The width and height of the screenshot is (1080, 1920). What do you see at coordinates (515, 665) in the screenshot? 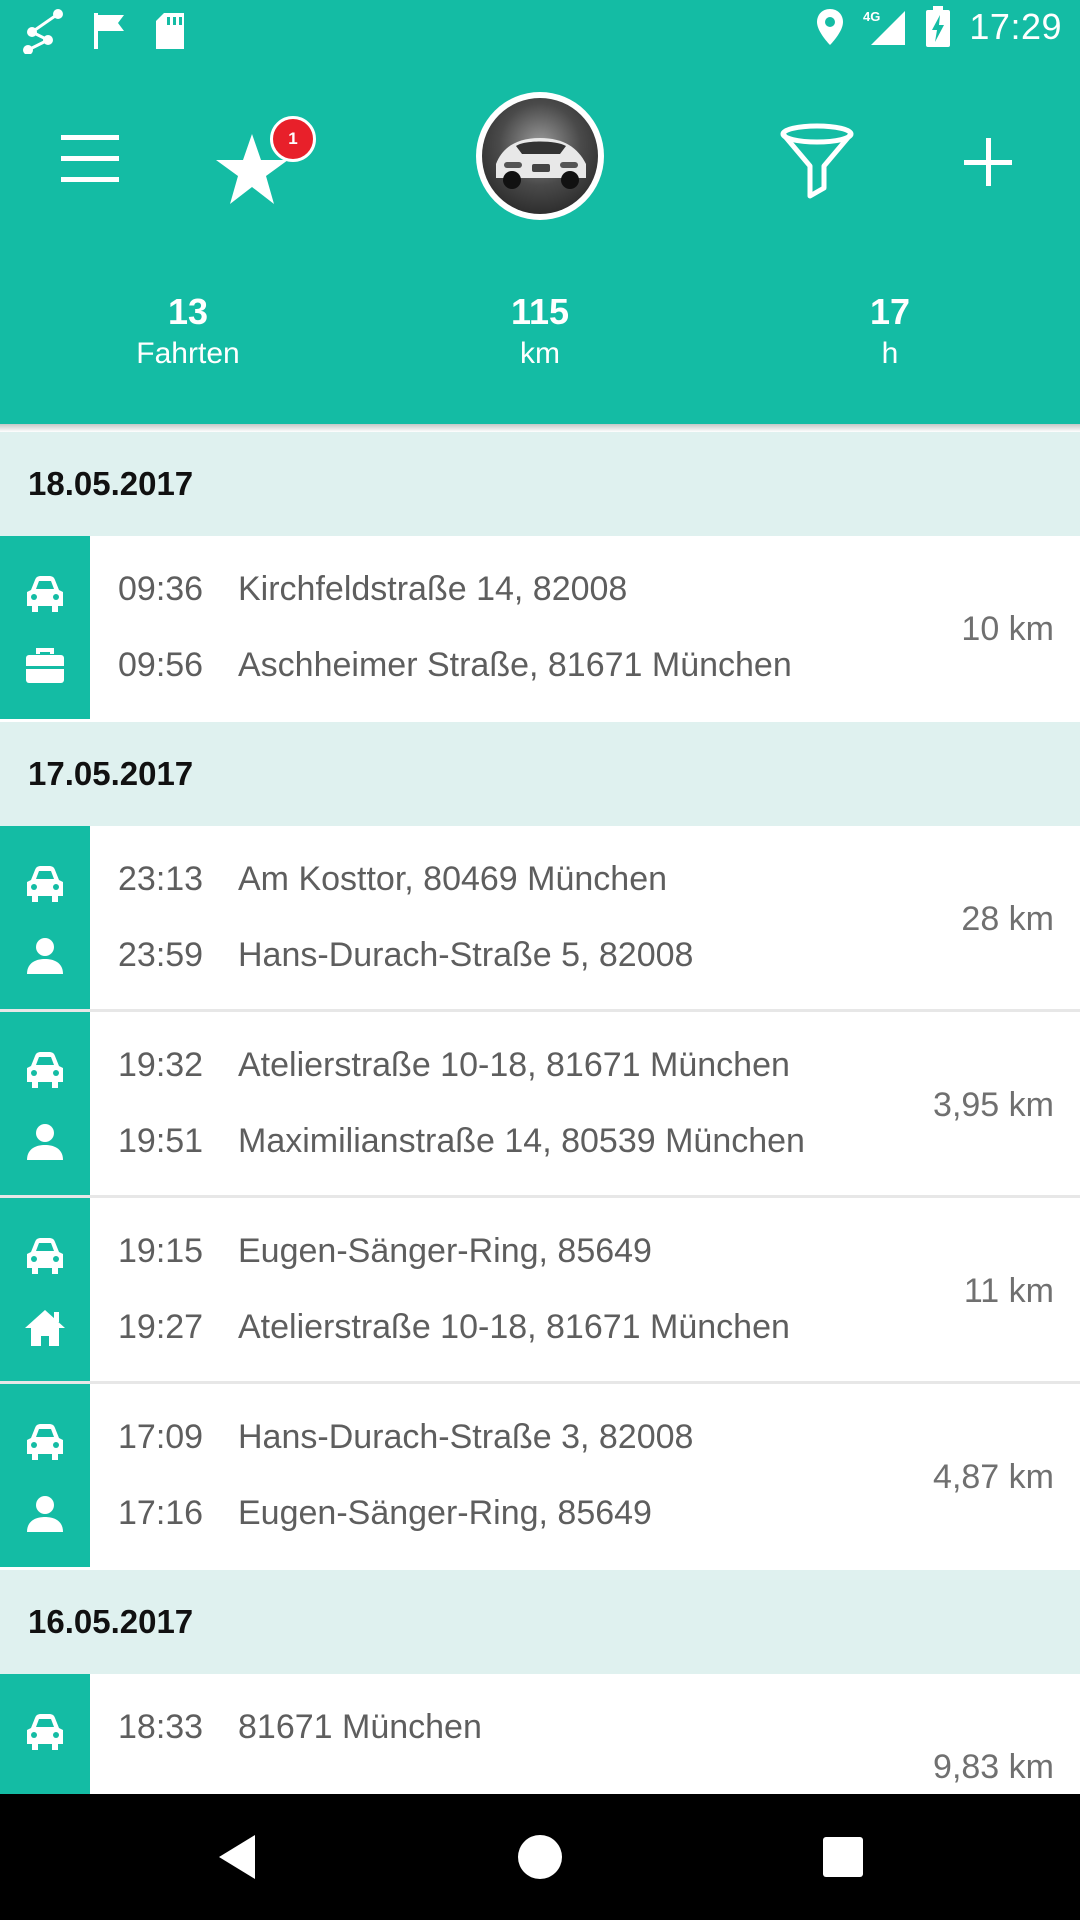
I see `trip-end-address: Aschheimer Straße, 81671 München` at bounding box center [515, 665].